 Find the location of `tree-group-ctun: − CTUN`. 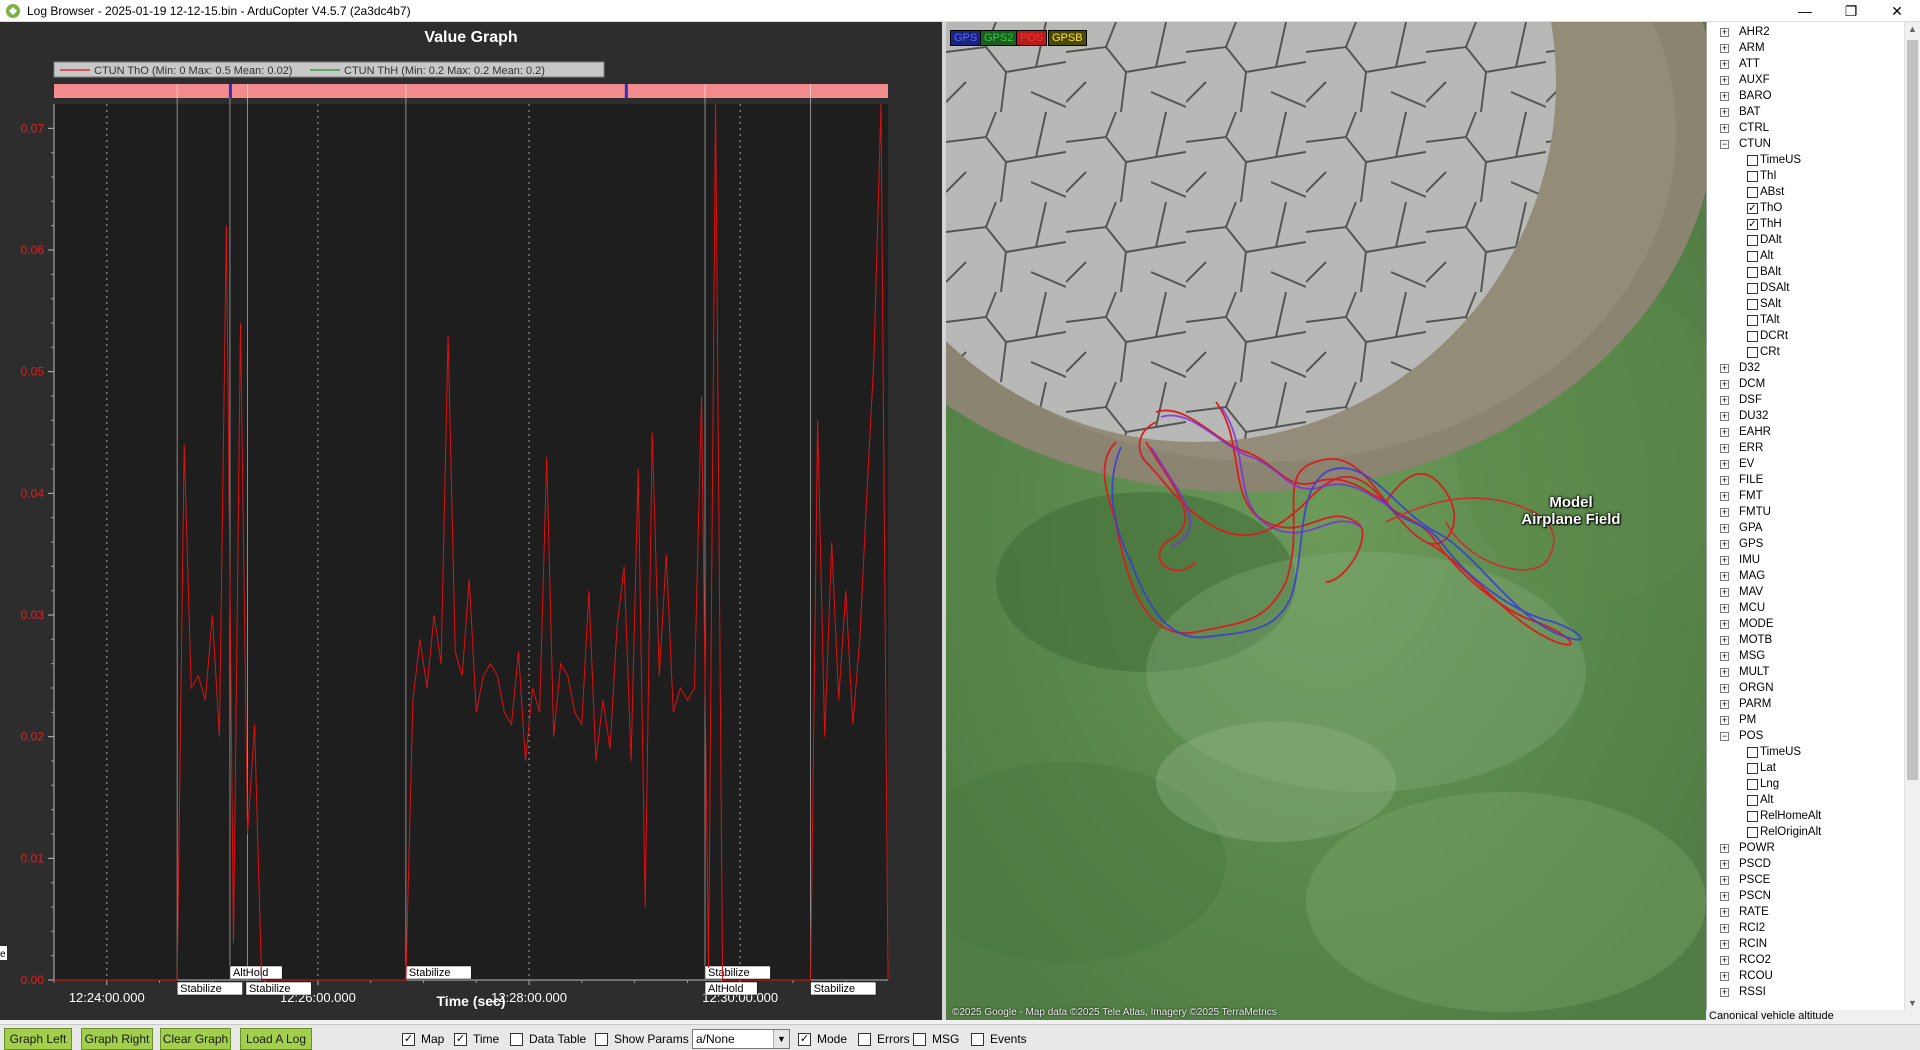

tree-group-ctun: − CTUN is located at coordinates (1745, 144).